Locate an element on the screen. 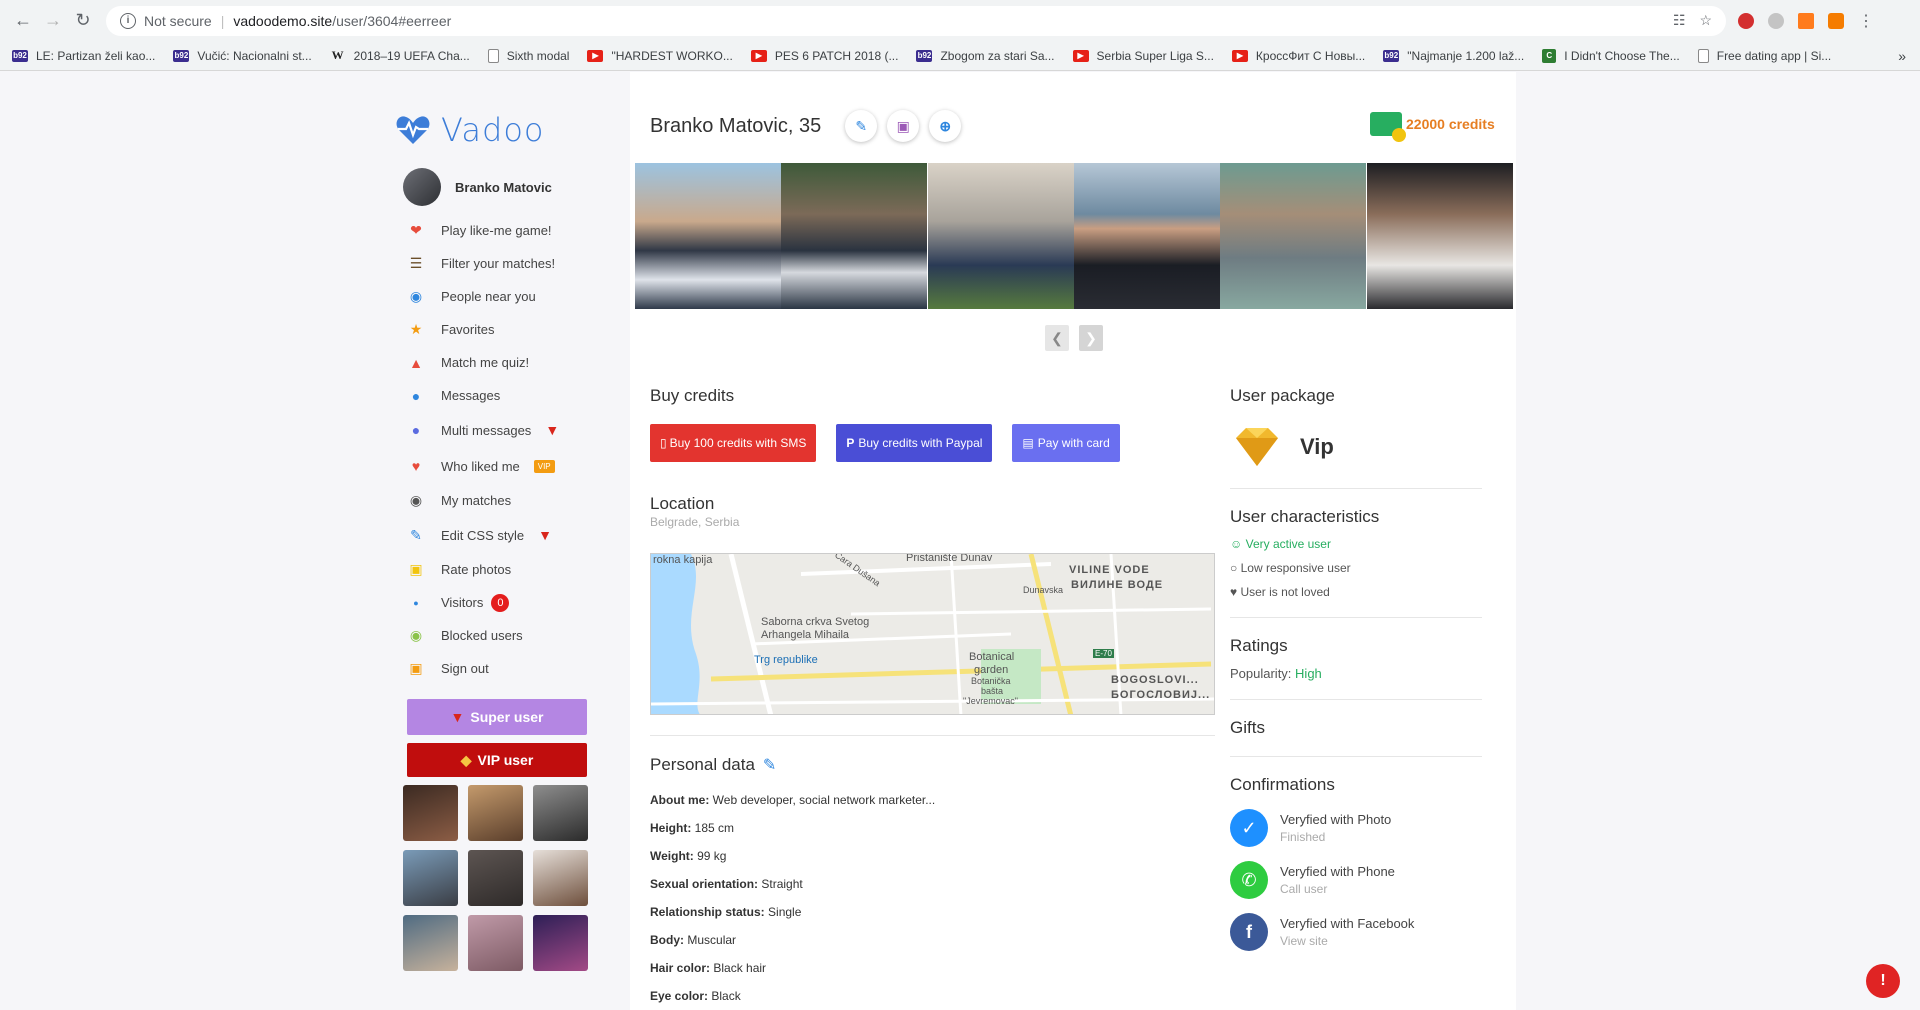 Image resolution: width=1920 pixels, height=1010 pixels. personal-data-row: Relationship status: Single is located at coordinates (726, 912).